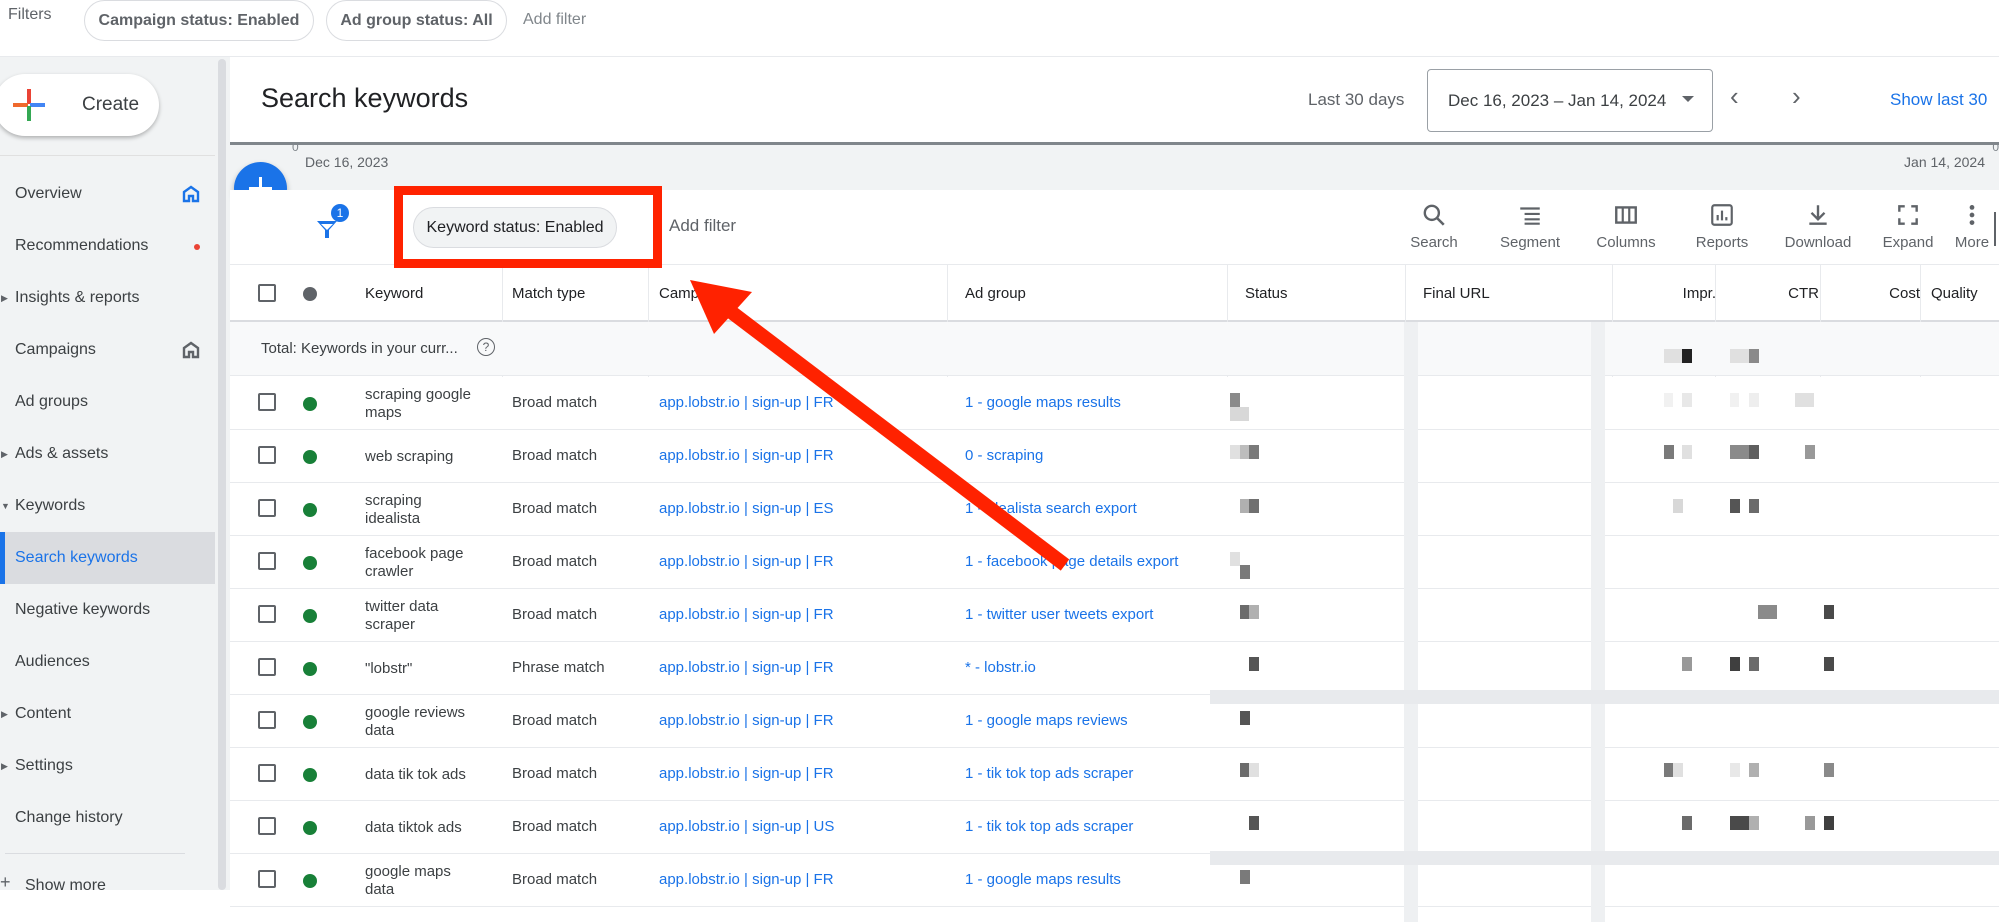 The height and width of the screenshot is (922, 1999). I want to click on keyword-cell: web scraping, so click(420, 456).